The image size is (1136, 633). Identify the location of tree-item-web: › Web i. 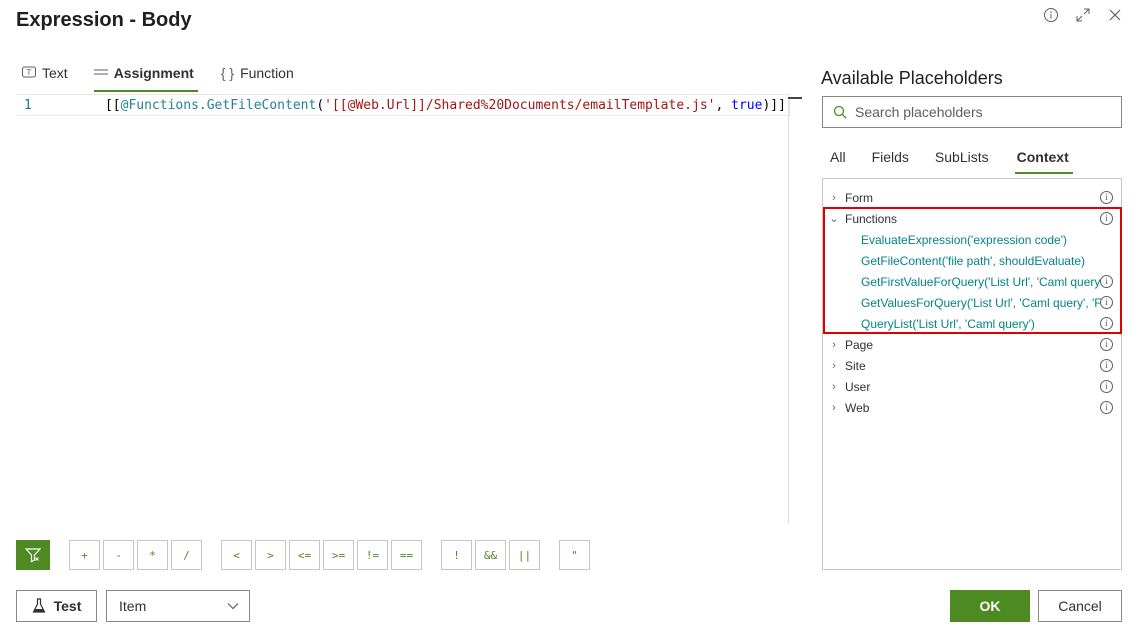
(972, 407).